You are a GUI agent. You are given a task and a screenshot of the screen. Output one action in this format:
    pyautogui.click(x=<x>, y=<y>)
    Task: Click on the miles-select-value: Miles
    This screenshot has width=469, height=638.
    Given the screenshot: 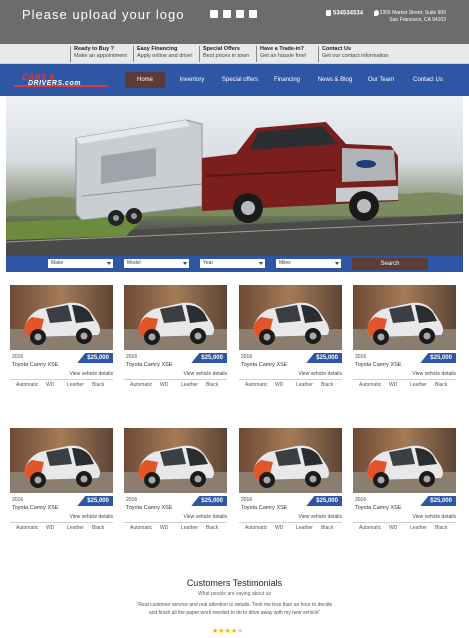 What is the action you would take?
    pyautogui.click(x=285, y=263)
    